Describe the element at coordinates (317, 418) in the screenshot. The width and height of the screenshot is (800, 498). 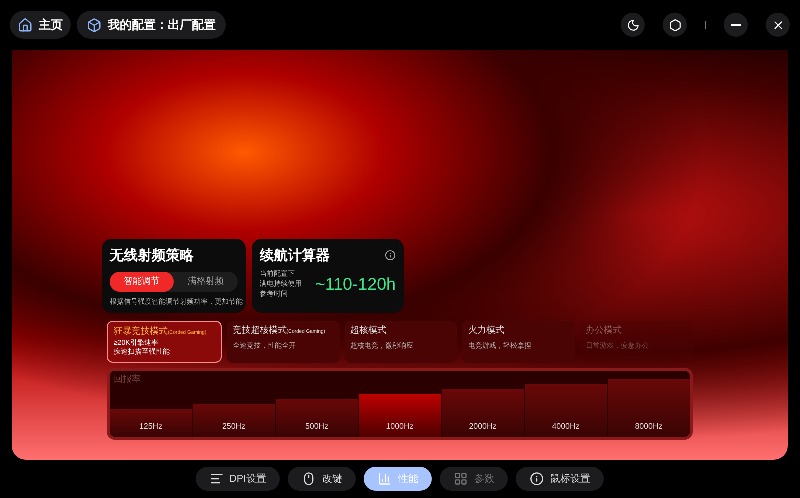
I see `polling-rate-option: 500Hz` at that location.